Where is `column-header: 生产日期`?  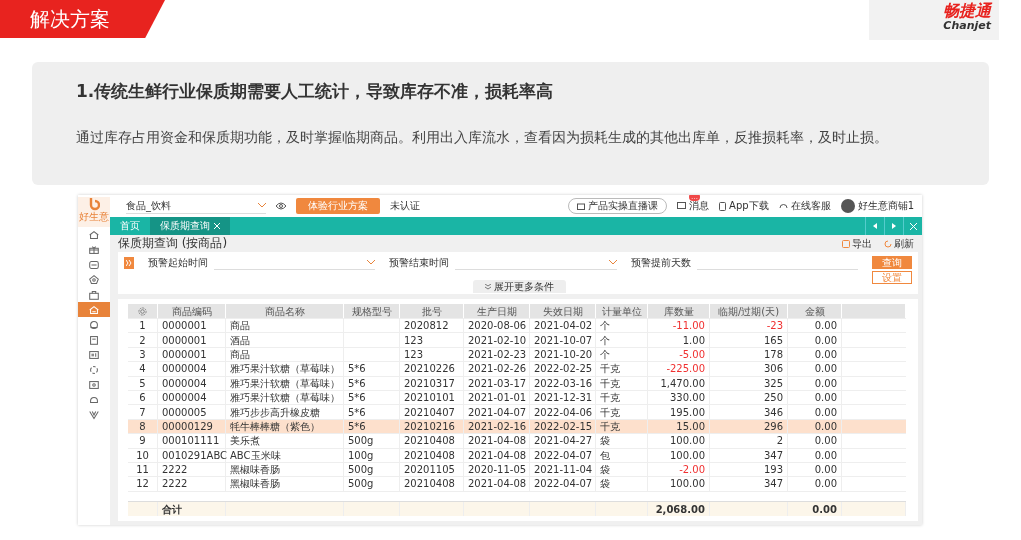
column-header: 生产日期 is located at coordinates (497, 311).